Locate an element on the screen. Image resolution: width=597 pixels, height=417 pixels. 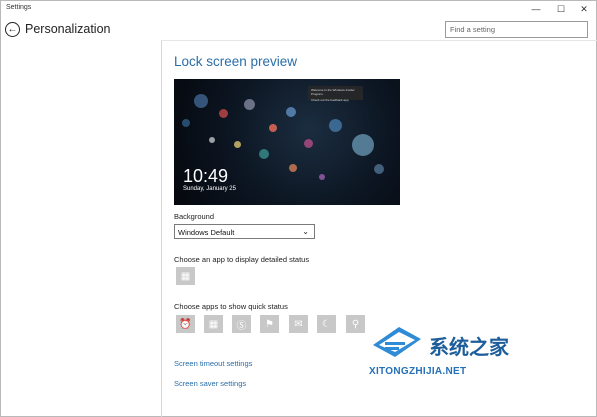
back-button: ← is located at coordinates (12, 29).